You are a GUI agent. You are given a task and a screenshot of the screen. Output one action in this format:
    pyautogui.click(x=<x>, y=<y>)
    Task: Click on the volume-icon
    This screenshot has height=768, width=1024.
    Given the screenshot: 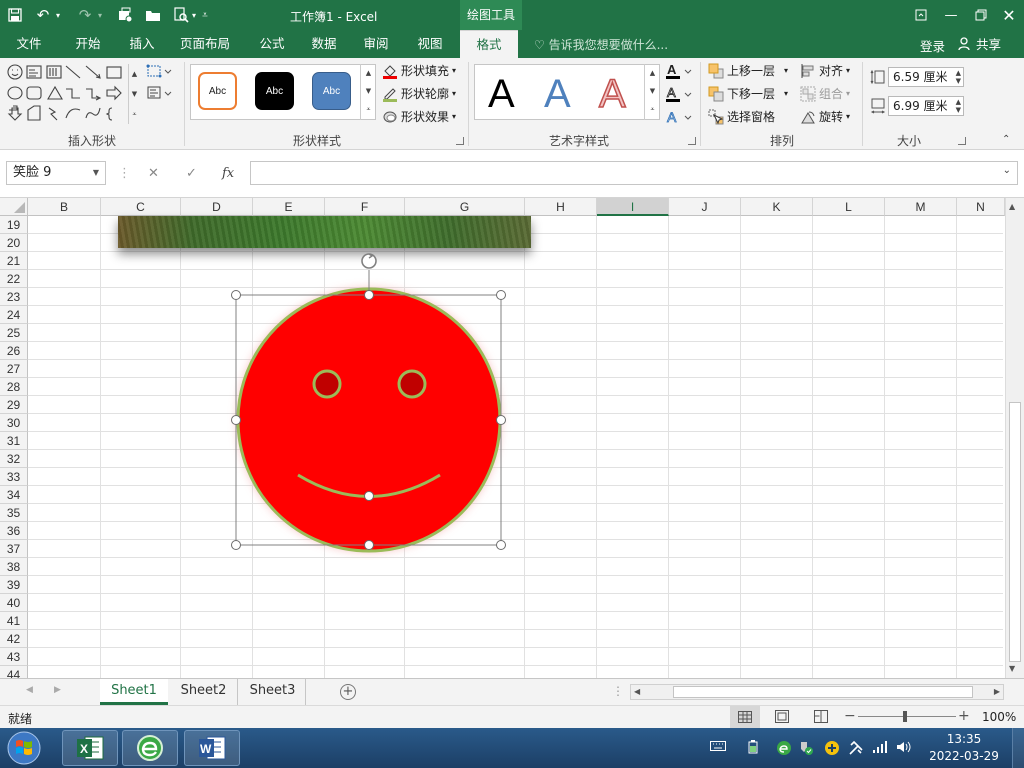 What is the action you would take?
    pyautogui.click(x=904, y=748)
    